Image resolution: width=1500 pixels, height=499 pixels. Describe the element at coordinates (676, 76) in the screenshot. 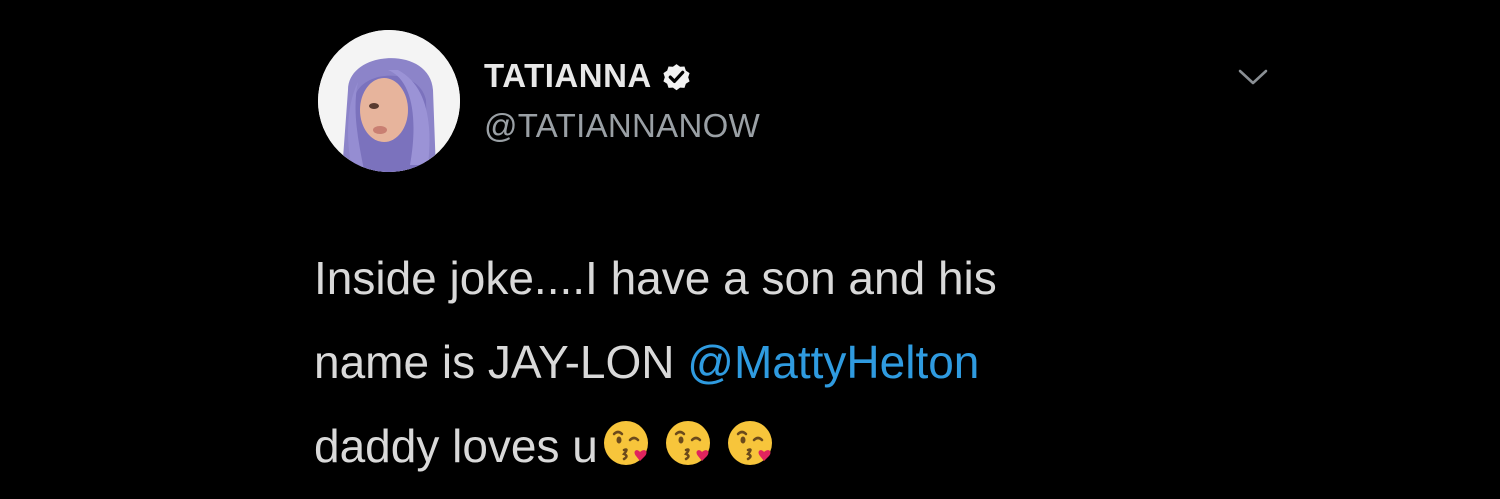

I see `verified-badge-icon` at that location.